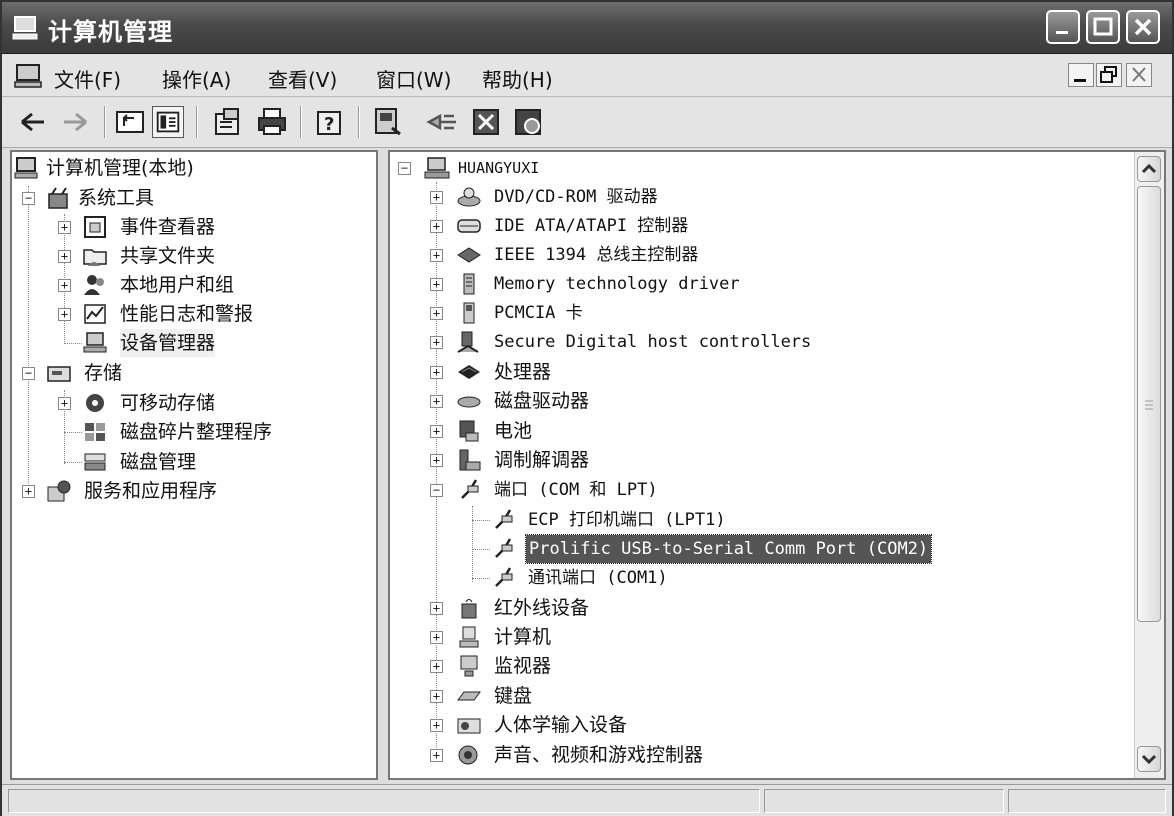  Describe the element at coordinates (196, 78) in the screenshot. I see `menu-action: 操作(A)` at that location.